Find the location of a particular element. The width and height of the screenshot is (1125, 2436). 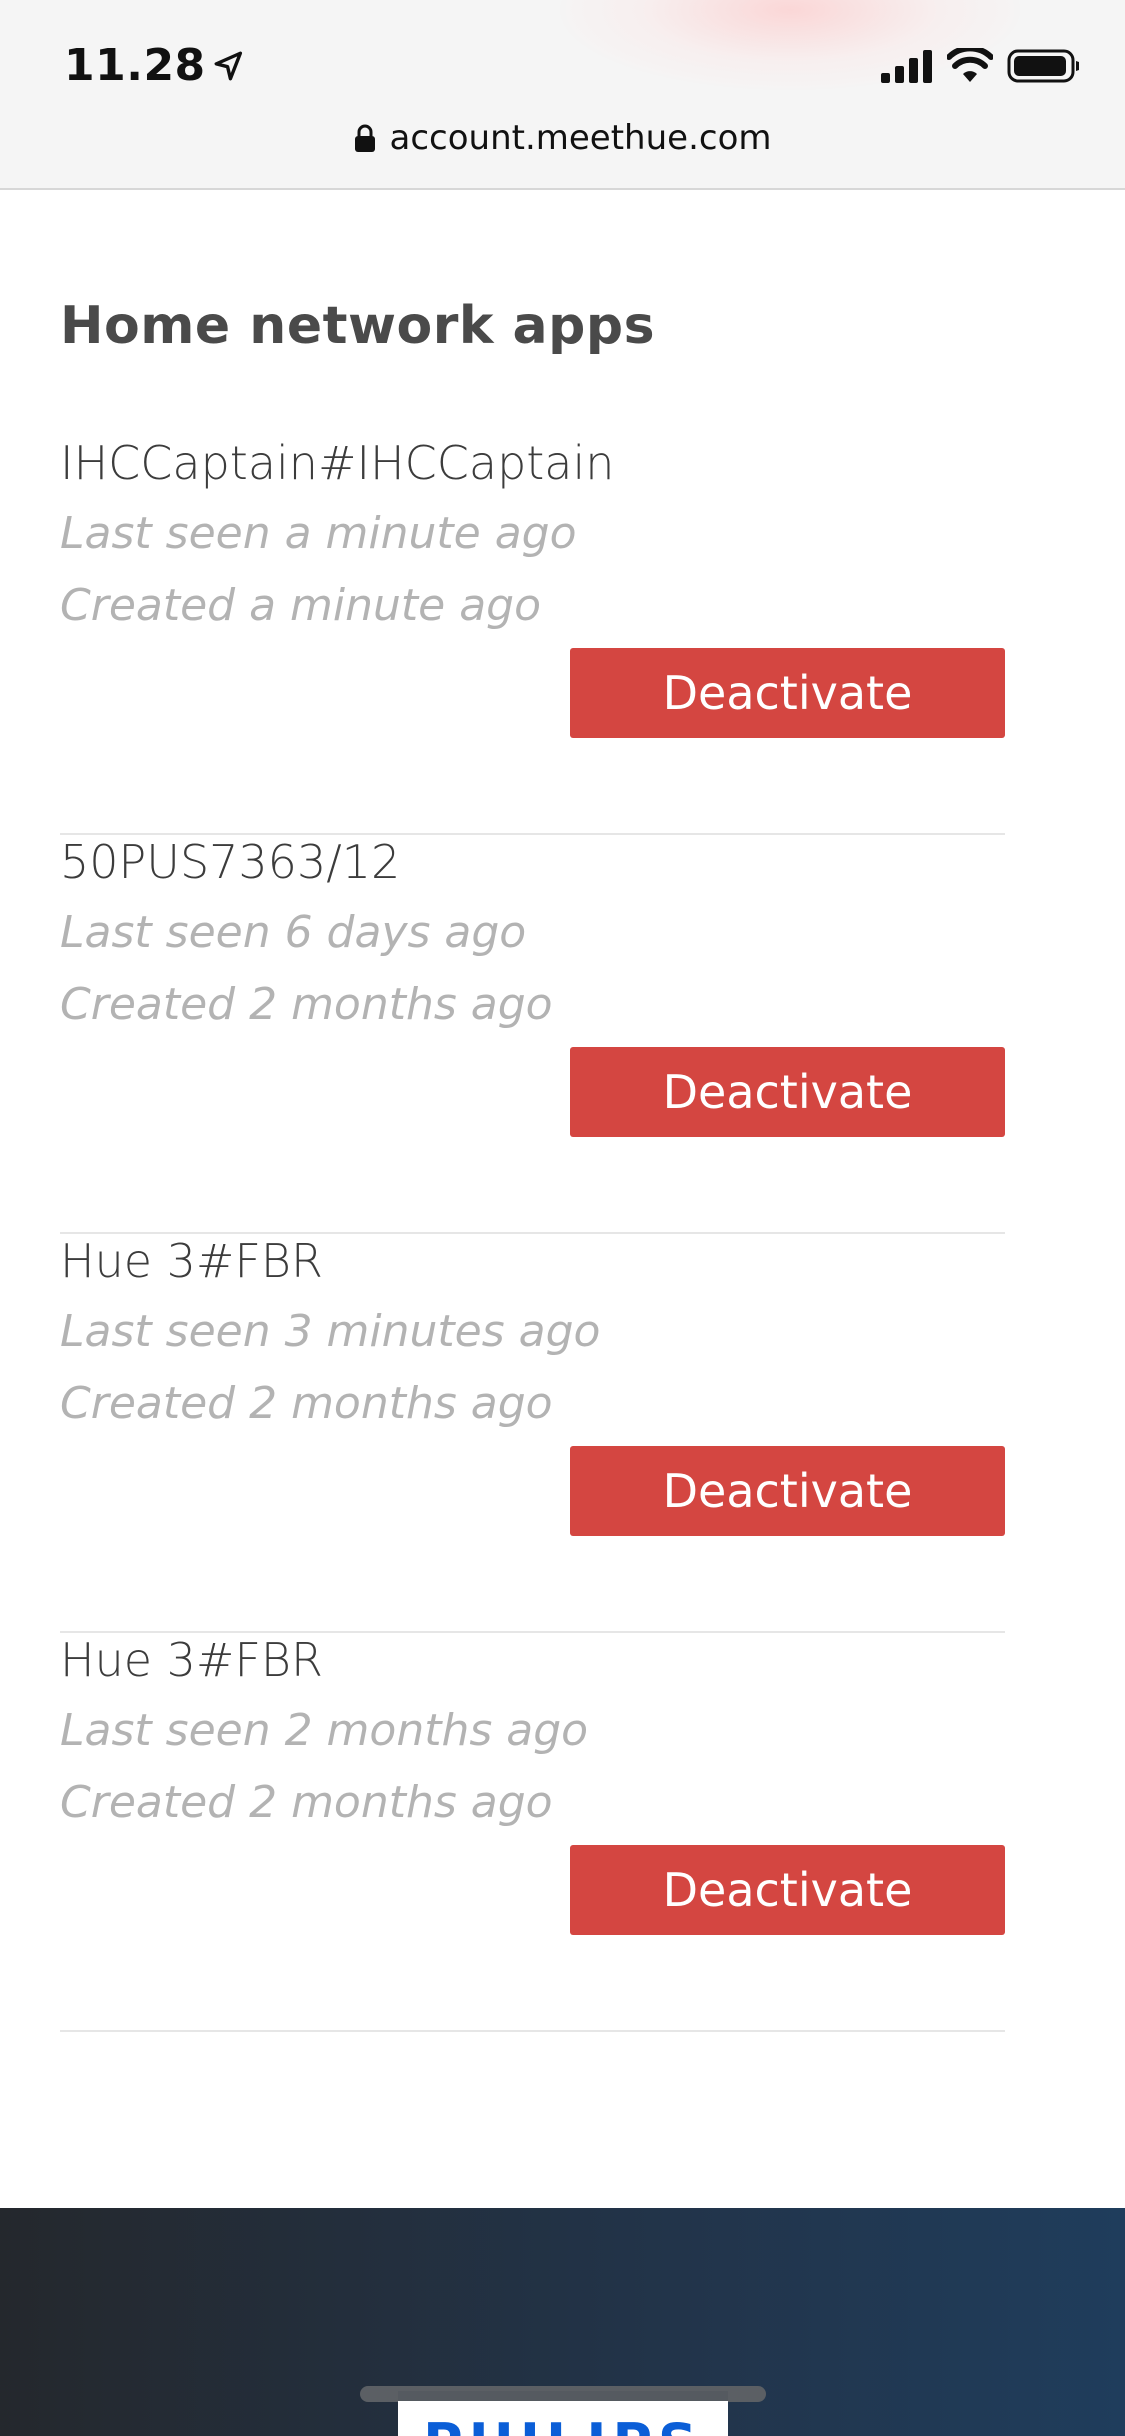

location-arrow-icon is located at coordinates (229, 66).